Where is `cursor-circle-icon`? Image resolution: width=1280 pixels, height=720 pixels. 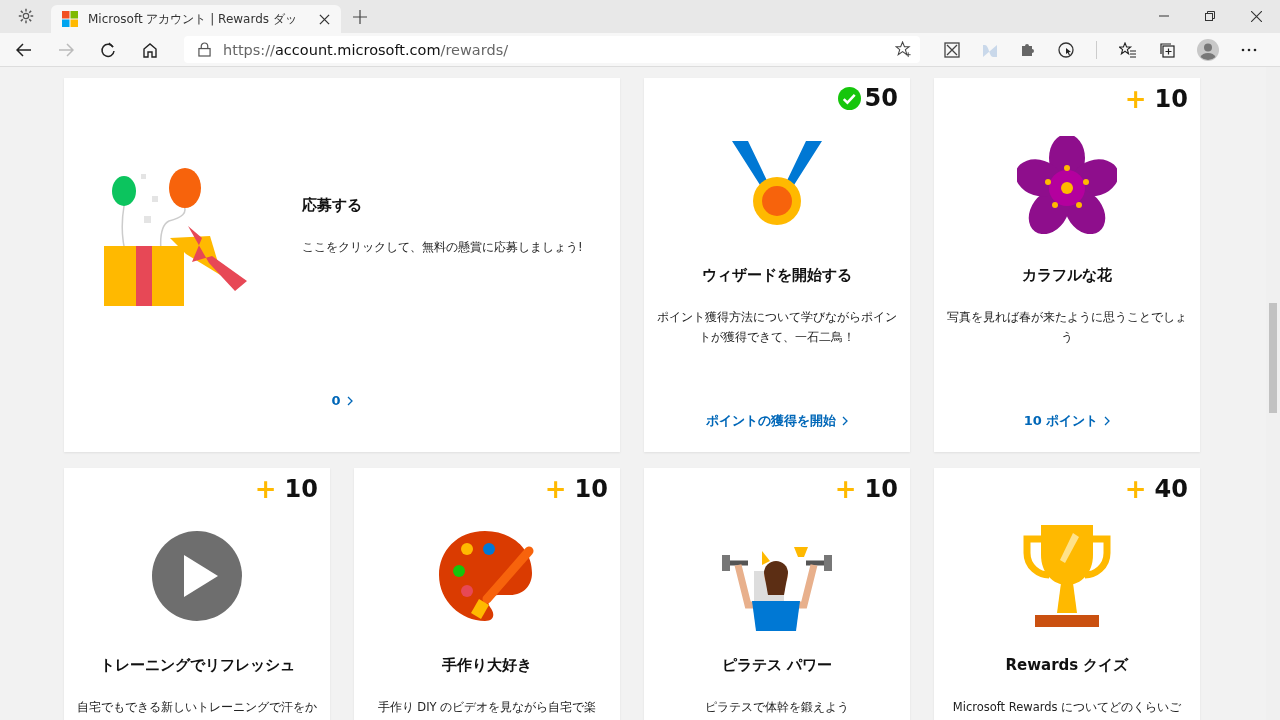
cursor-circle-icon is located at coordinates (1066, 49).